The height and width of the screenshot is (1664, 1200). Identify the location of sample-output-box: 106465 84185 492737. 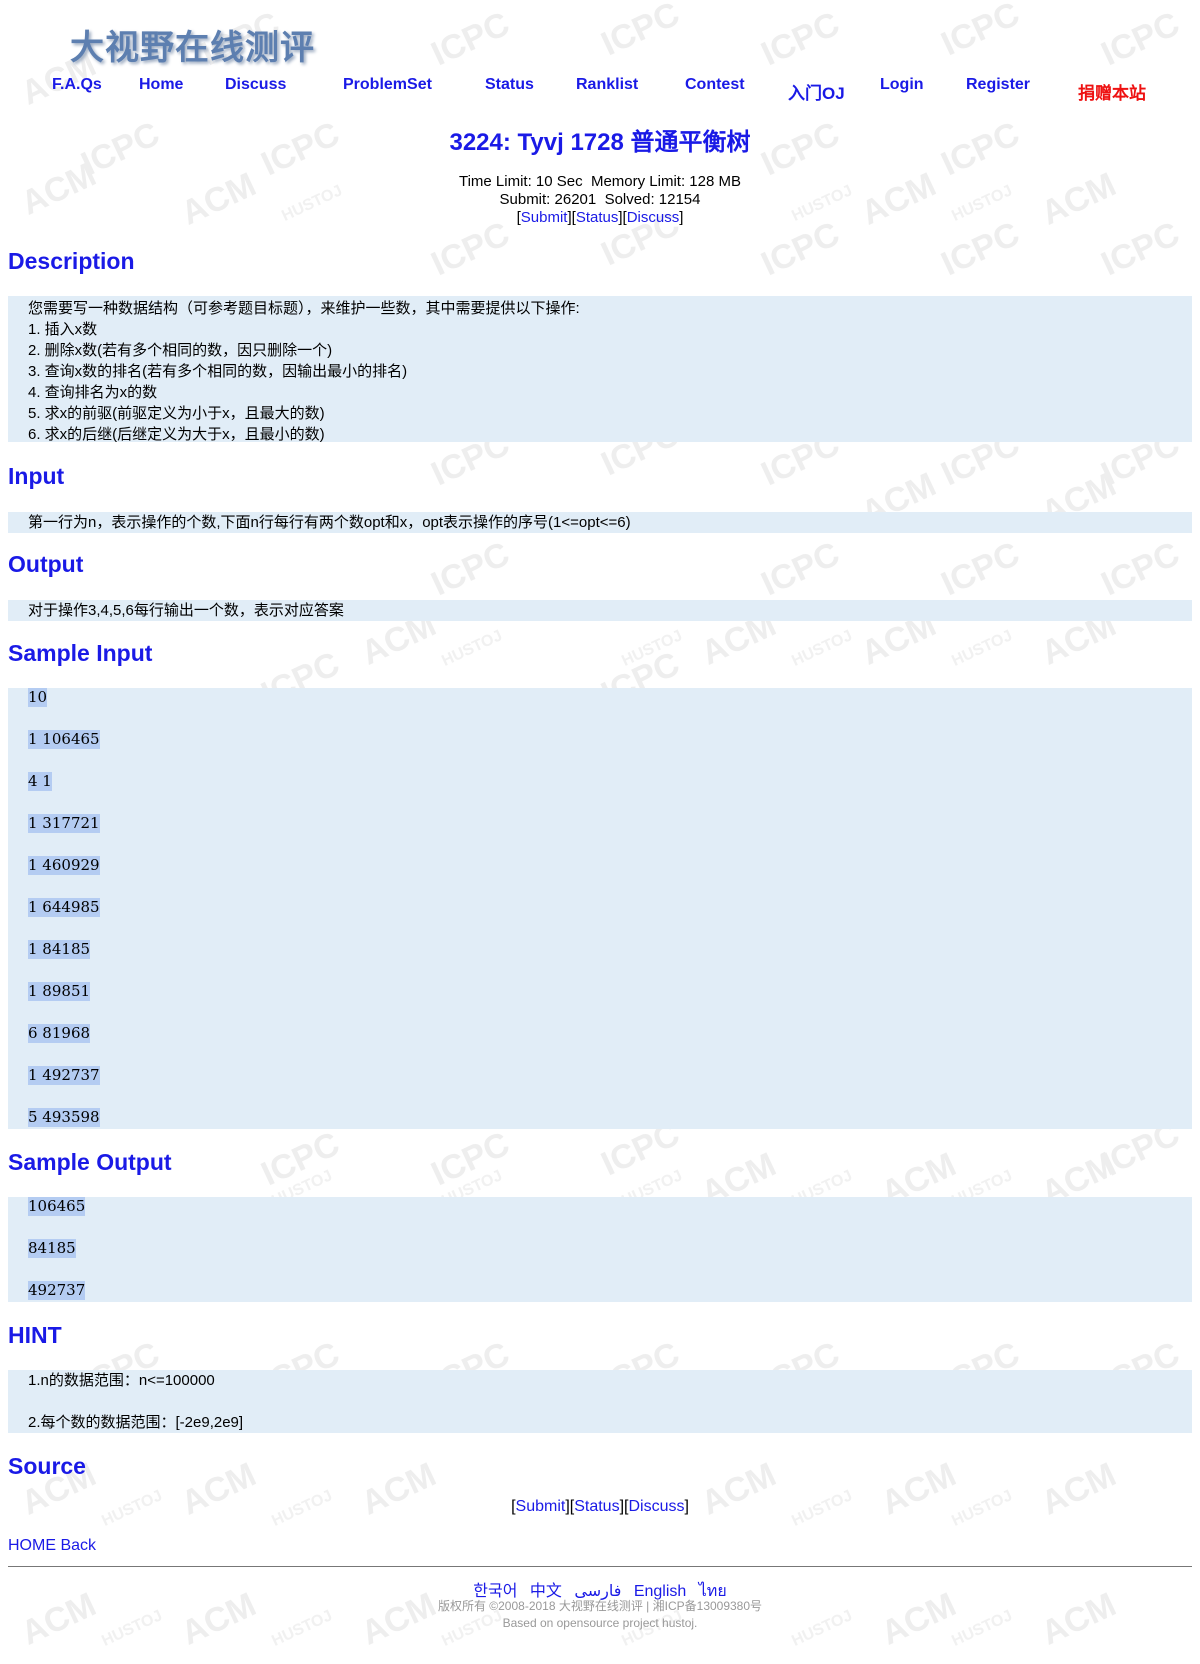
(600, 1249).